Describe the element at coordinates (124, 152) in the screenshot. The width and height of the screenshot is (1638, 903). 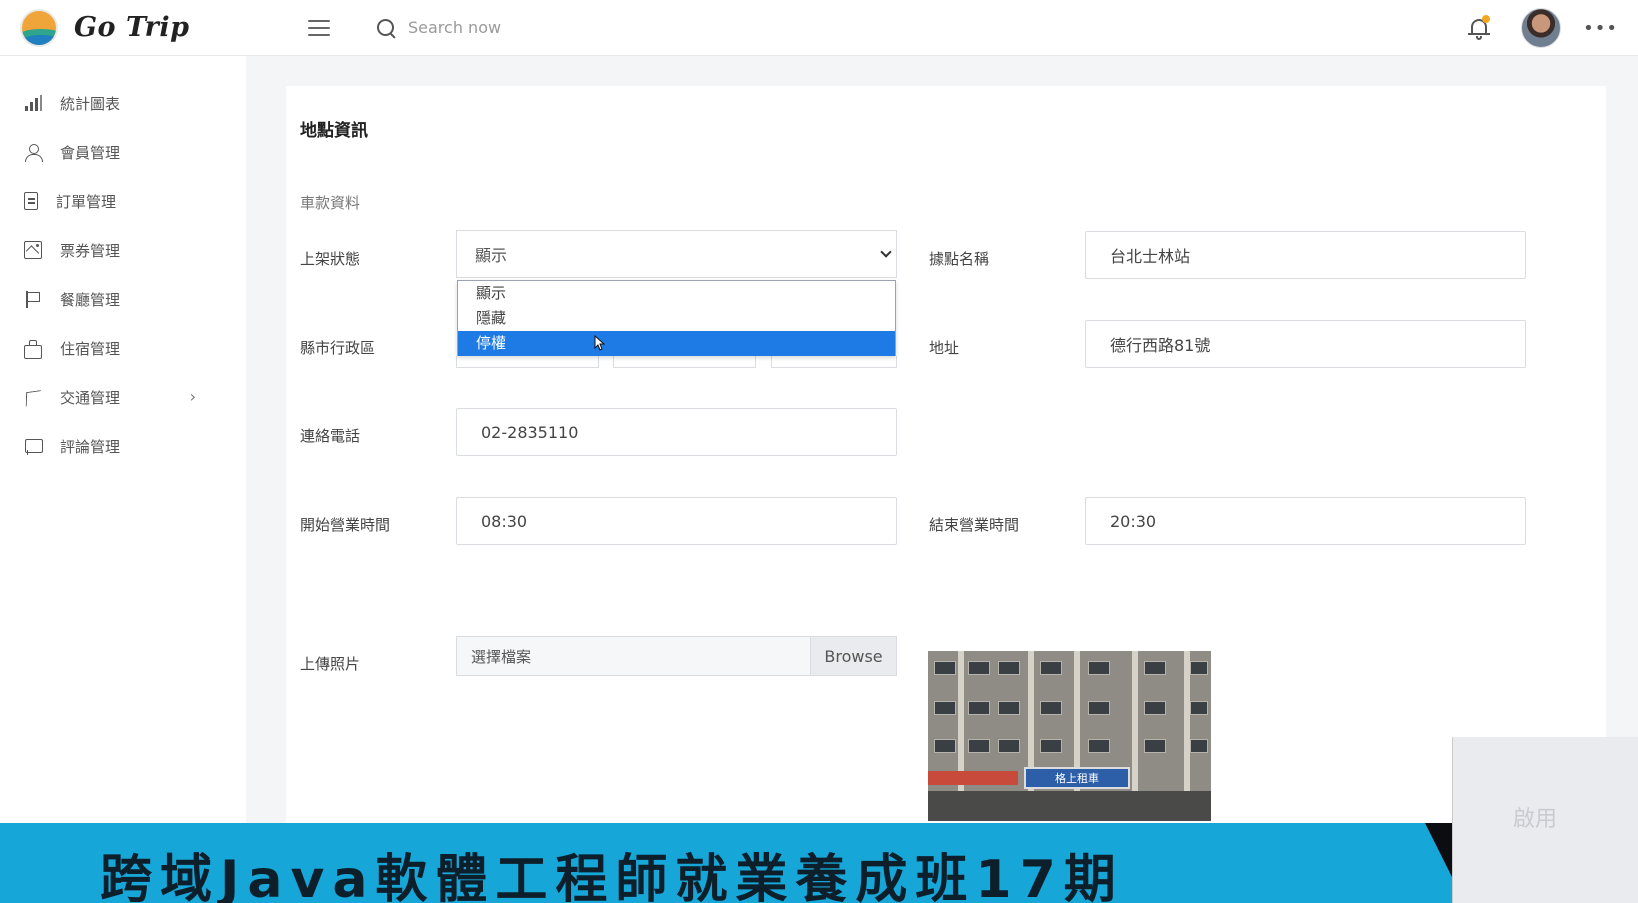
I see `sidebar-item-members: 會員管理` at that location.